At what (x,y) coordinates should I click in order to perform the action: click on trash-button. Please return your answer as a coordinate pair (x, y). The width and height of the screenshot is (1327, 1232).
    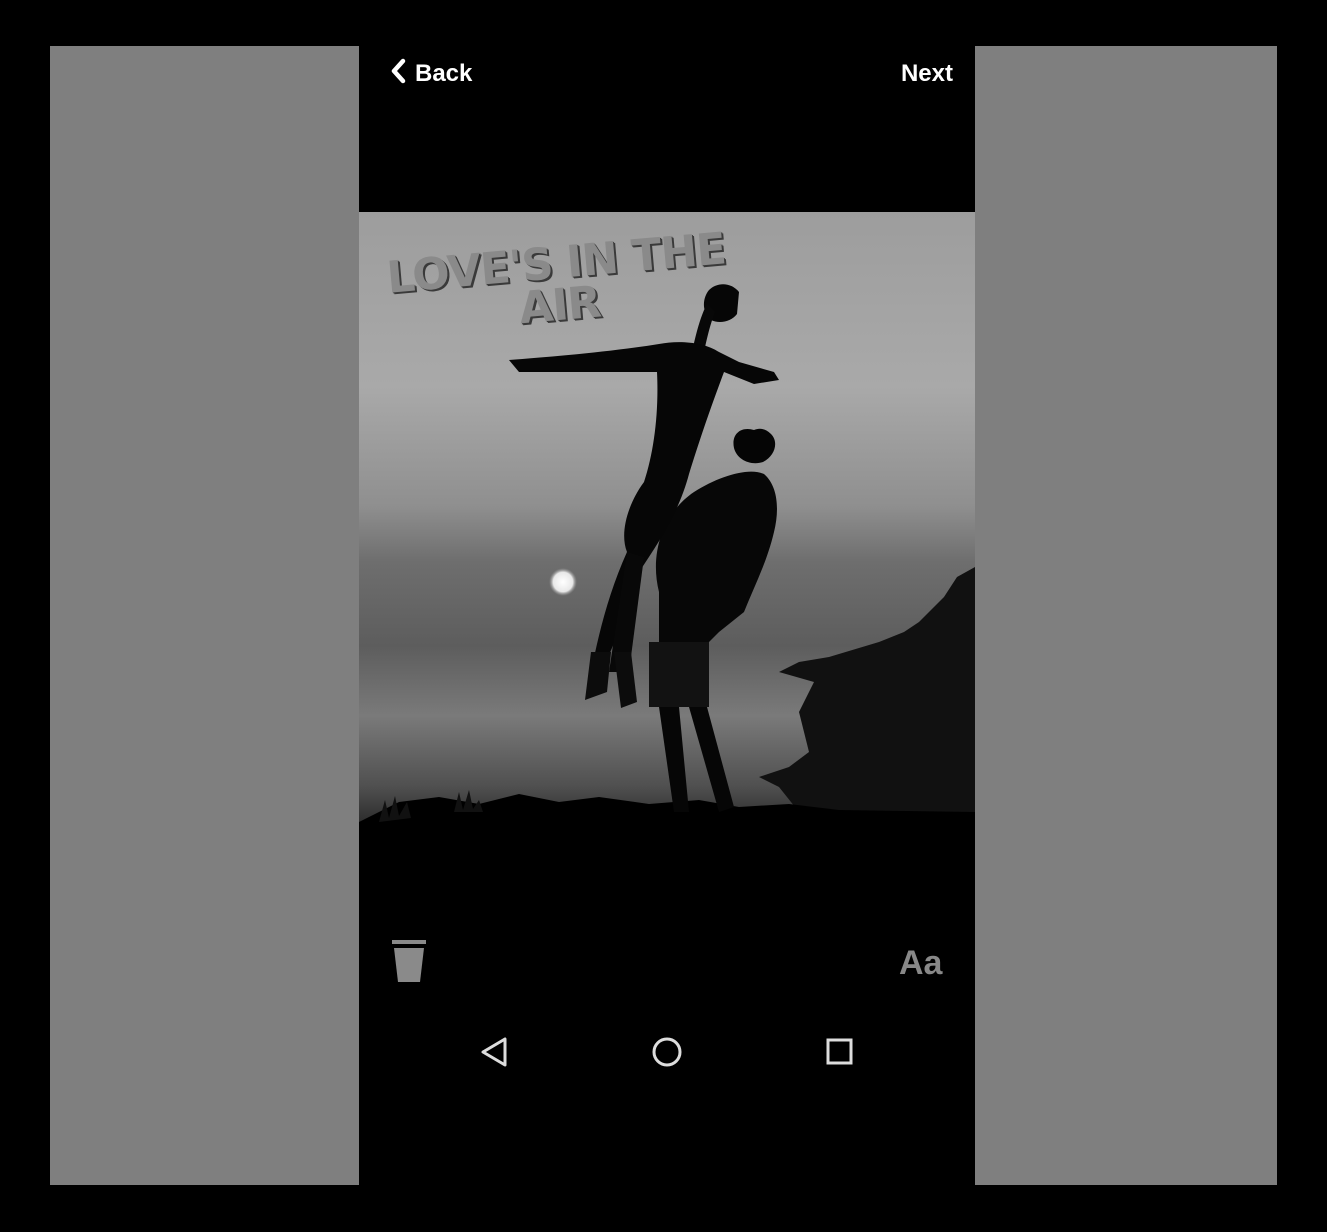
    Looking at the image, I should click on (410, 962).